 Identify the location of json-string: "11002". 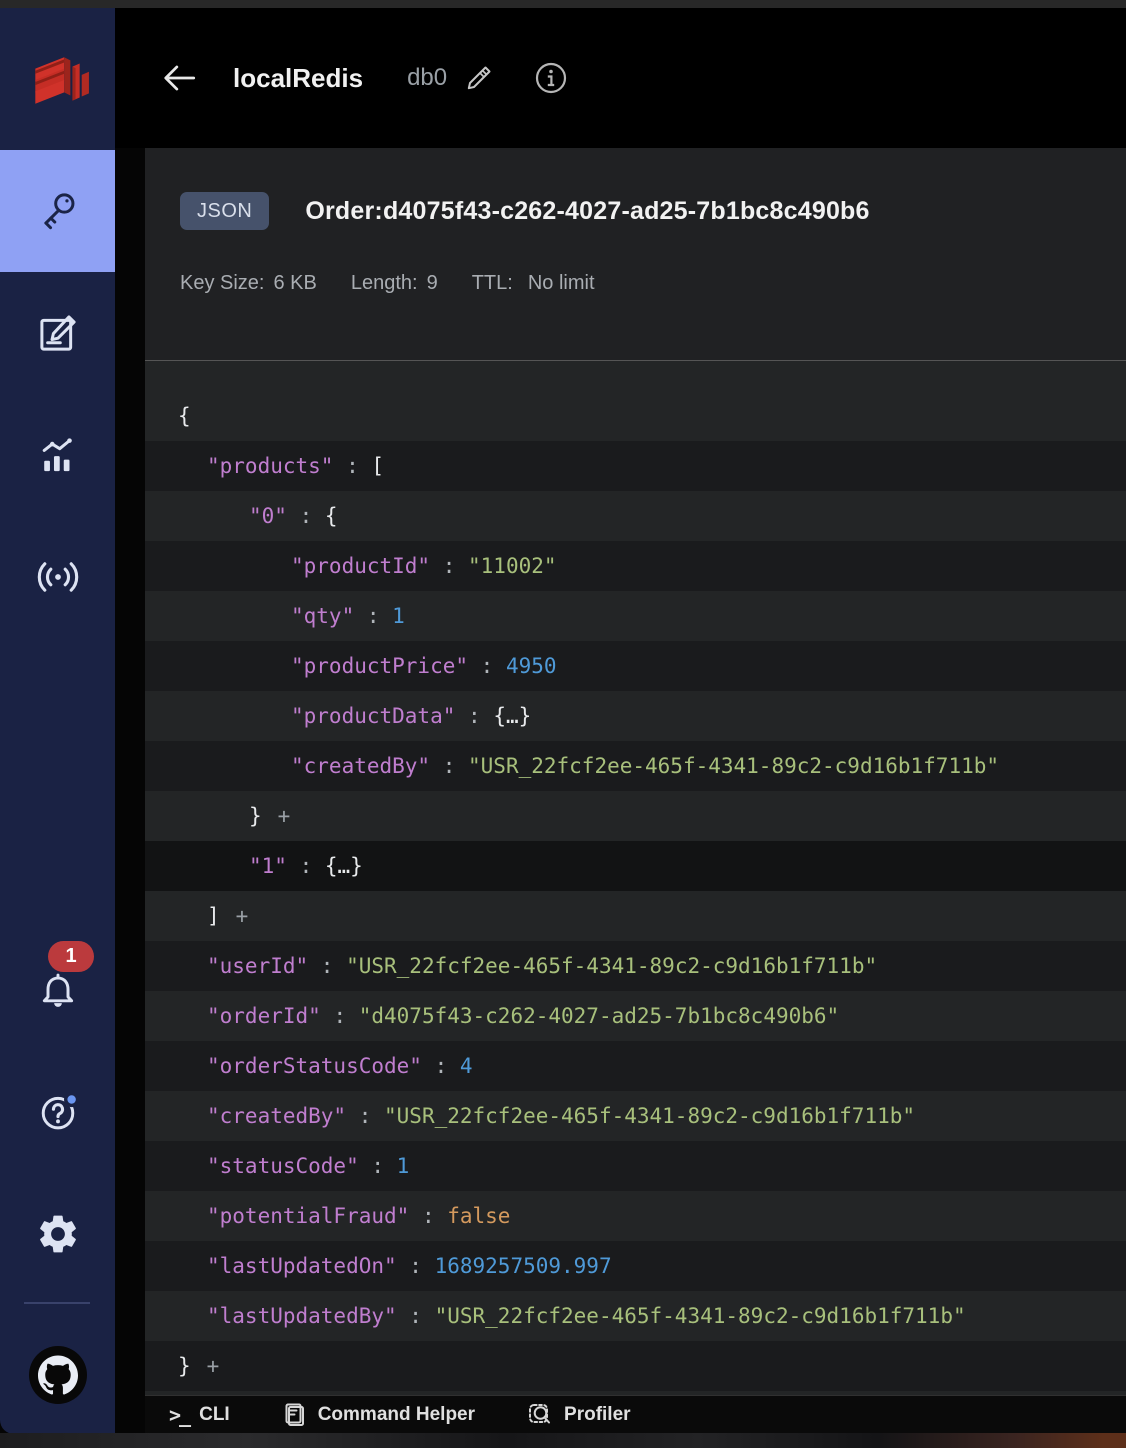
(512, 566).